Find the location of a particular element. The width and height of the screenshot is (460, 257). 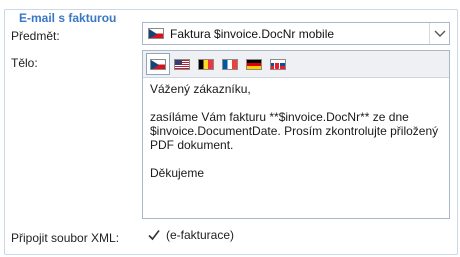

subject-value: Faktura $invoice.DocNr mobile is located at coordinates (286, 34).